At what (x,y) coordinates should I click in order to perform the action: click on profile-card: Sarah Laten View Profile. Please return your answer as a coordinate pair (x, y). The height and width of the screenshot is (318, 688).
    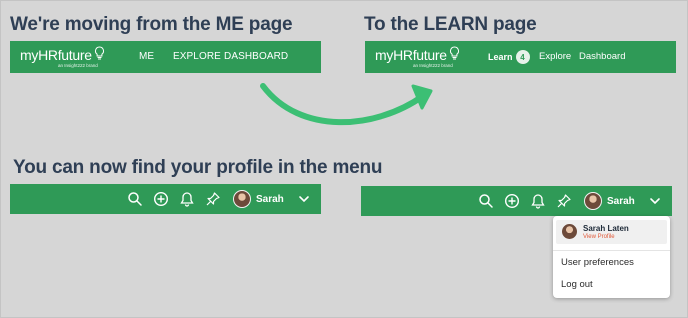
    Looking at the image, I should click on (611, 232).